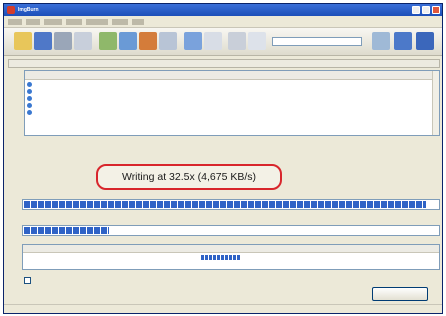 The image size is (446, 316). I want to click on buffer-progress-bar, so click(231, 204).